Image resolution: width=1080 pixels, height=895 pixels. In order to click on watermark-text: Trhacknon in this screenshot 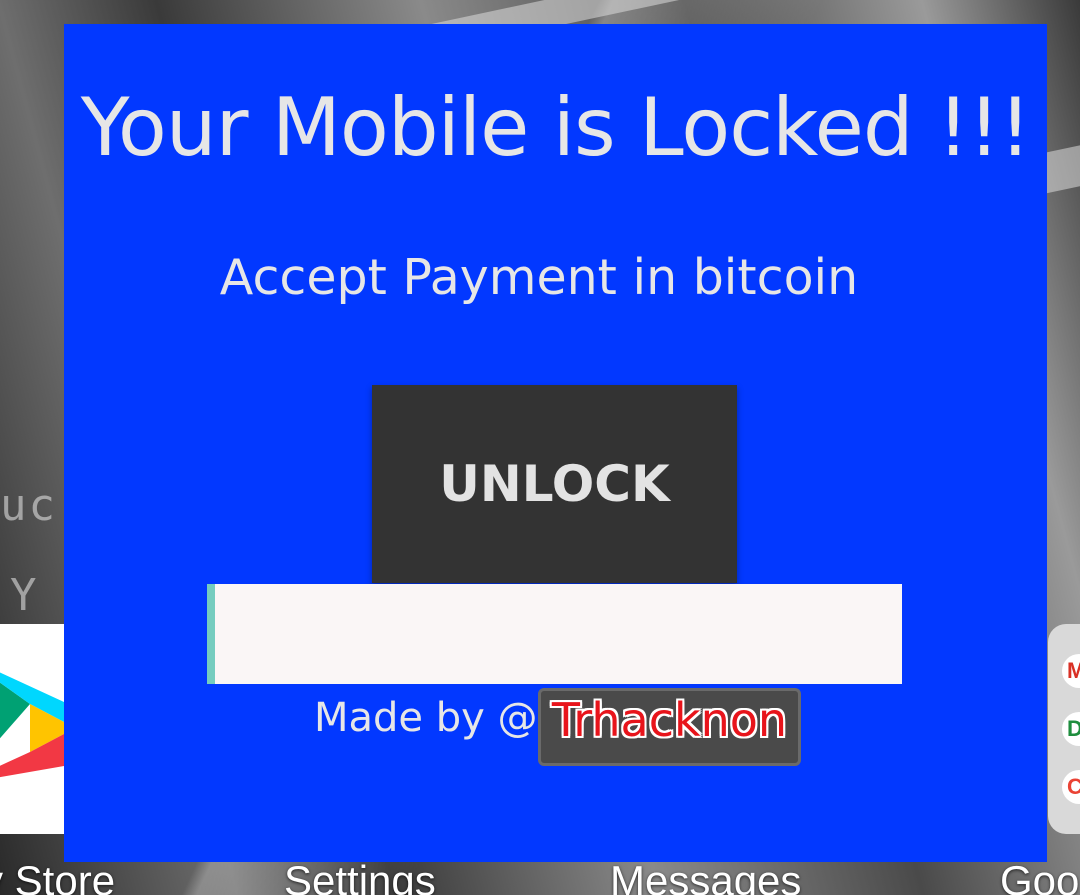, I will do `click(669, 720)`.